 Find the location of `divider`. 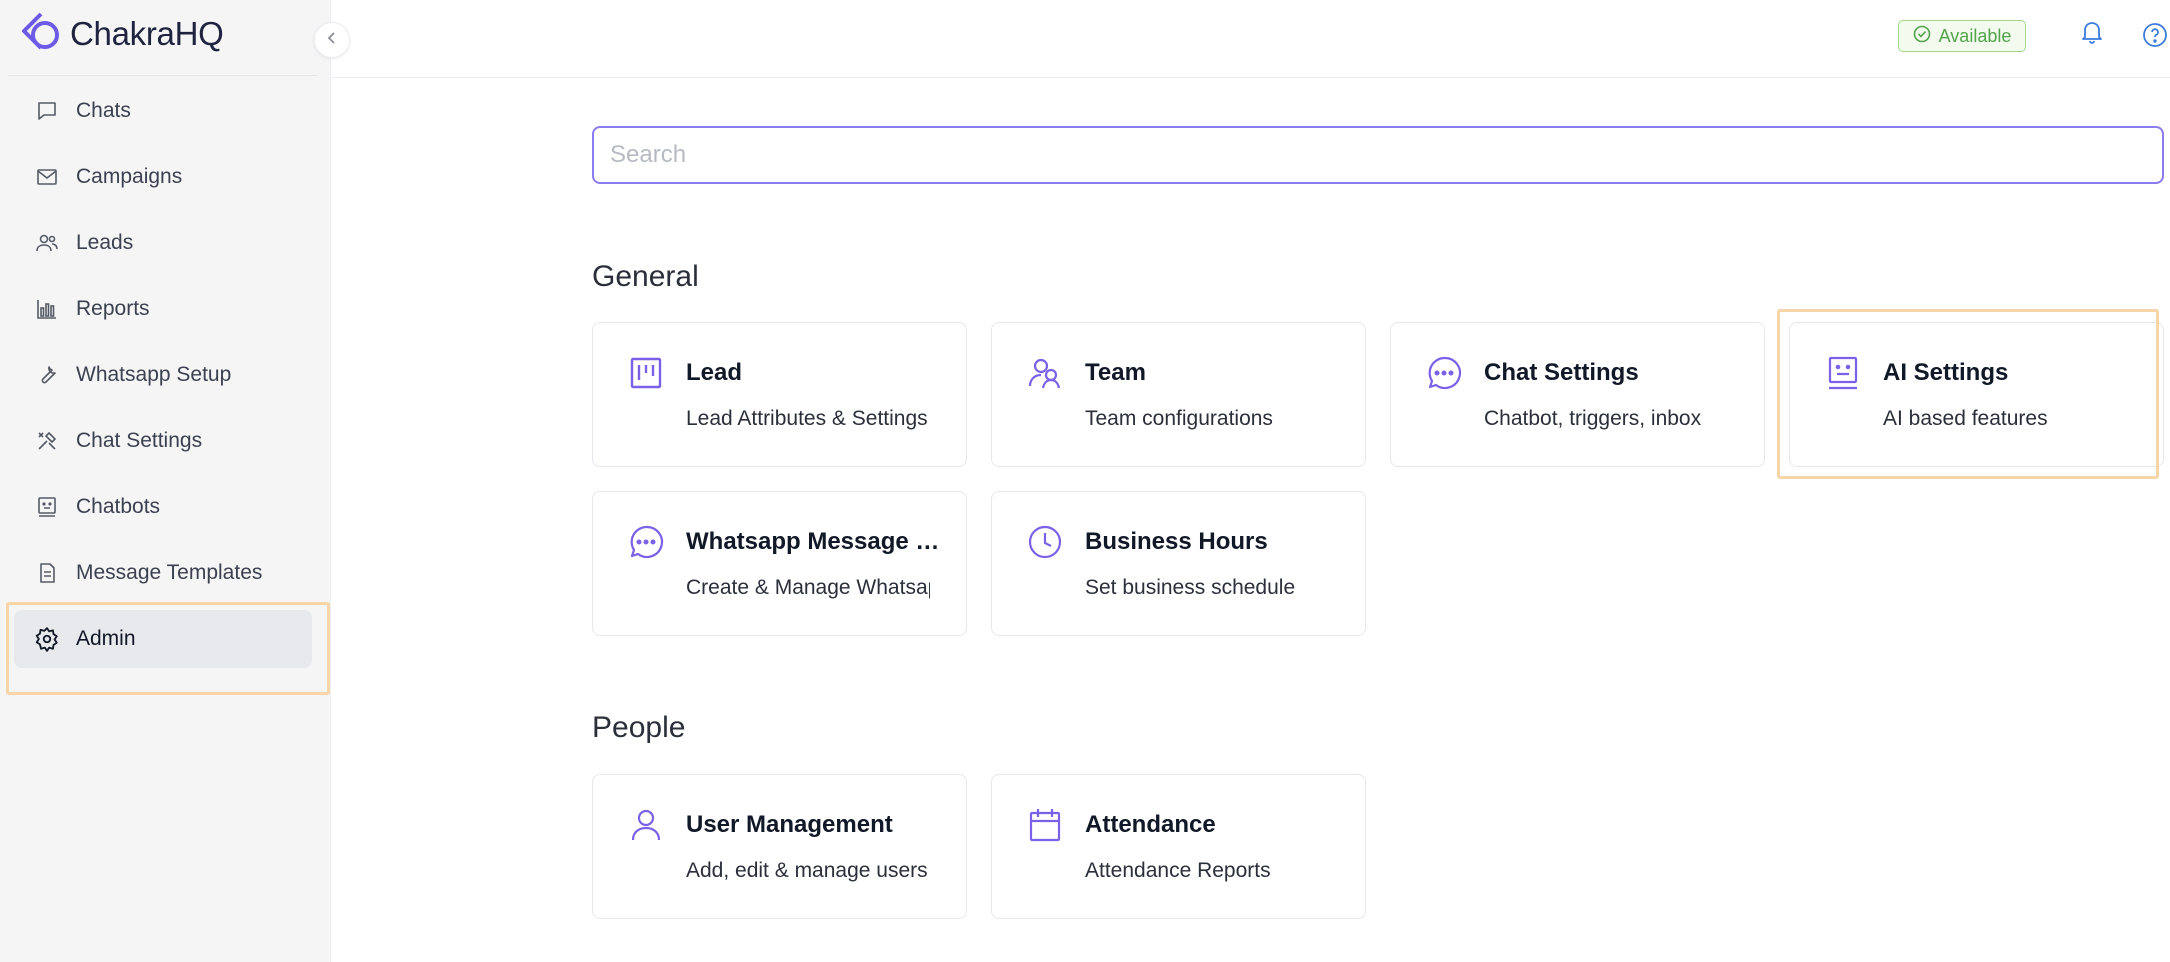

divider is located at coordinates (163, 75).